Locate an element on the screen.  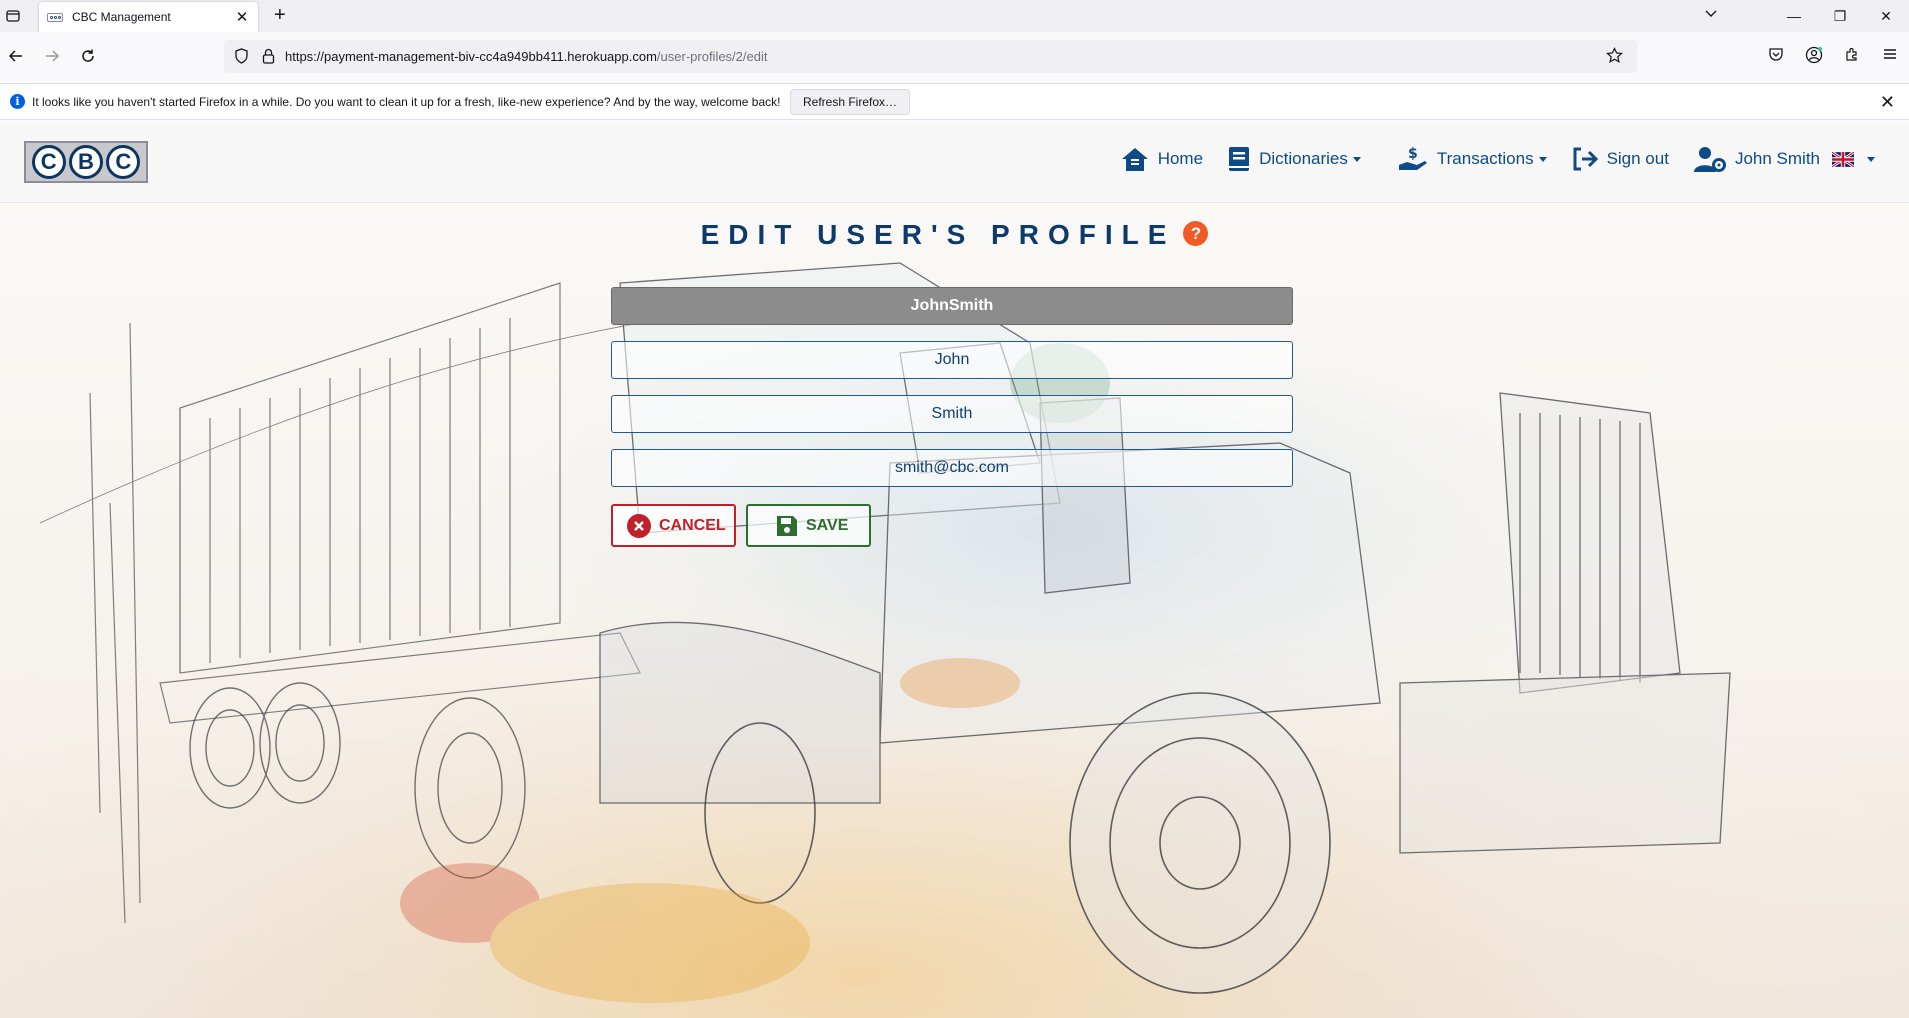
info-icon: i is located at coordinates (17, 101).